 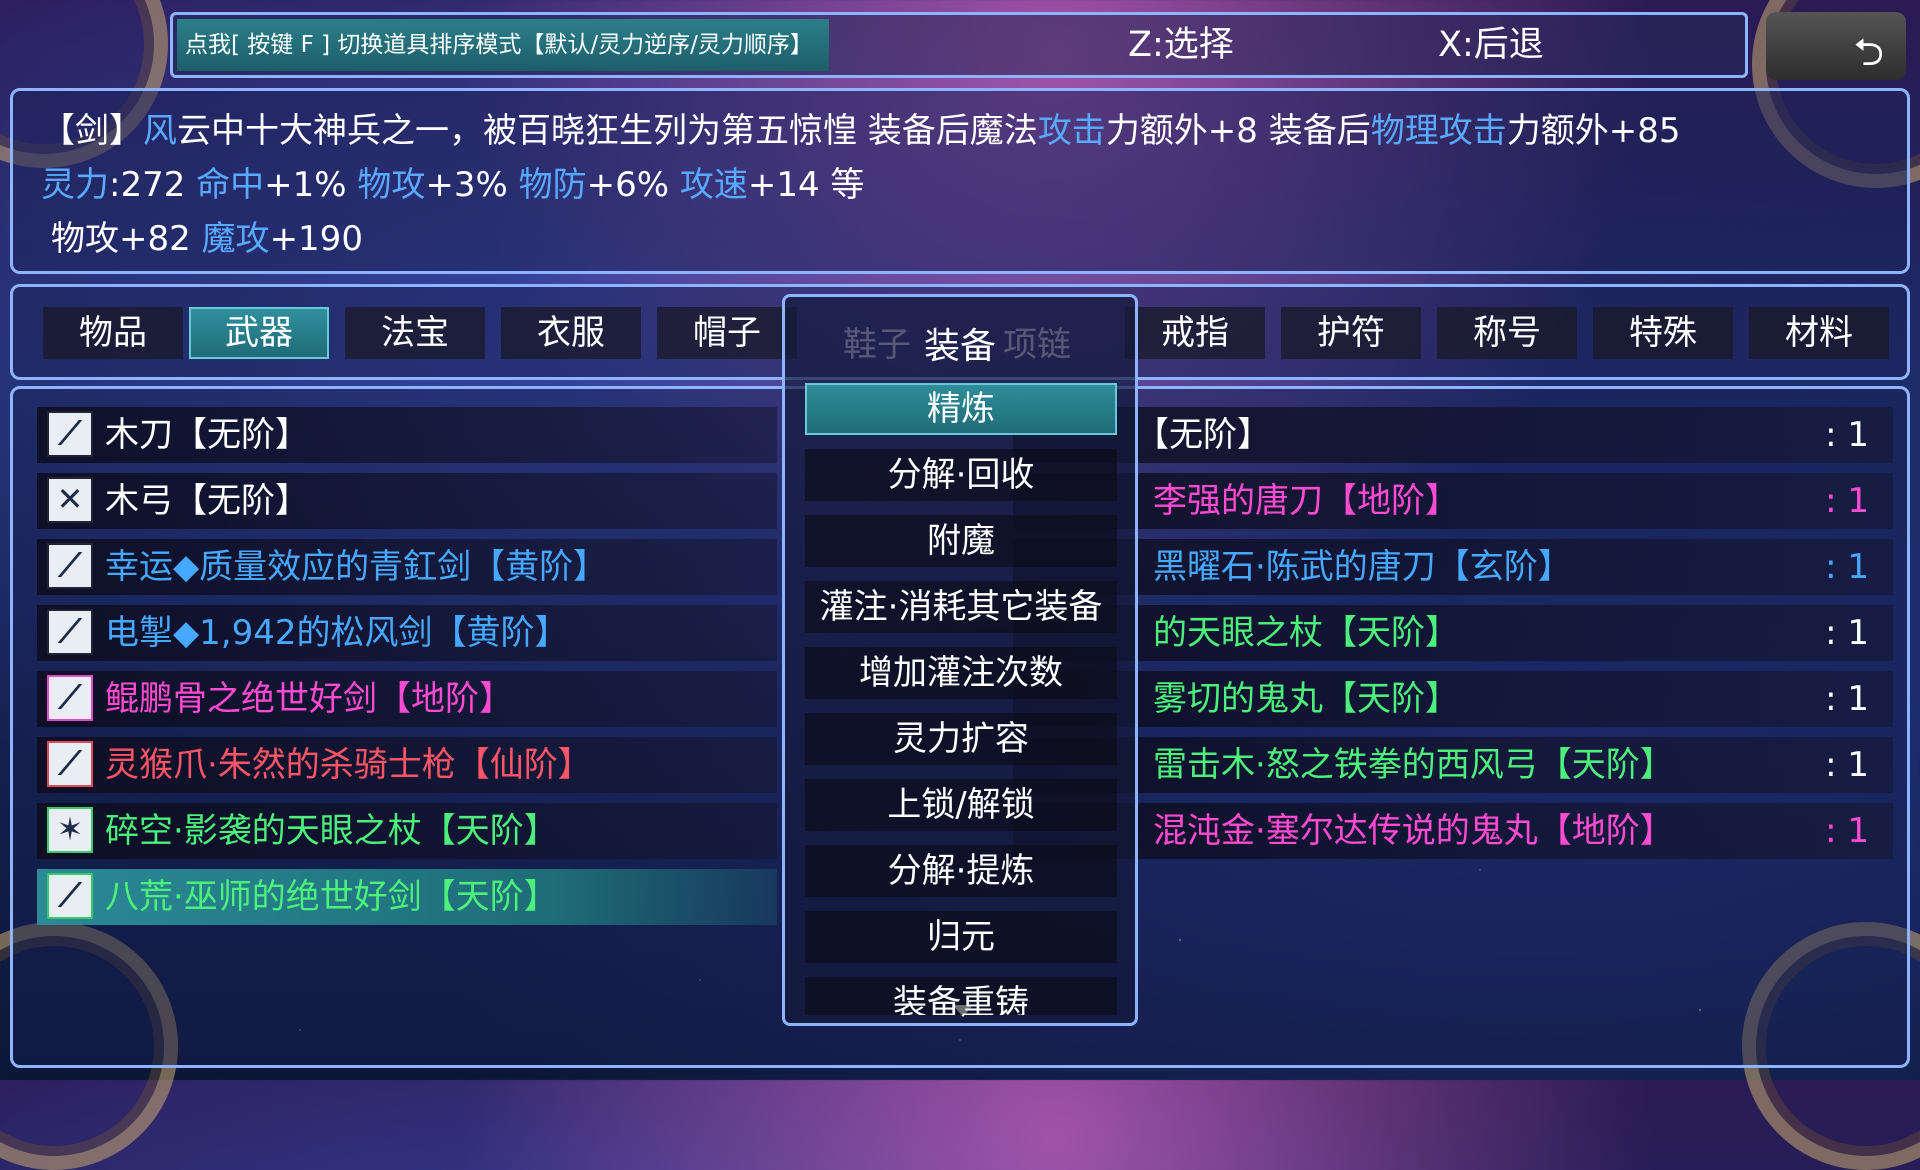 What do you see at coordinates (1453, 435) in the screenshot?
I see `item-row: 【无阶】 : 1` at bounding box center [1453, 435].